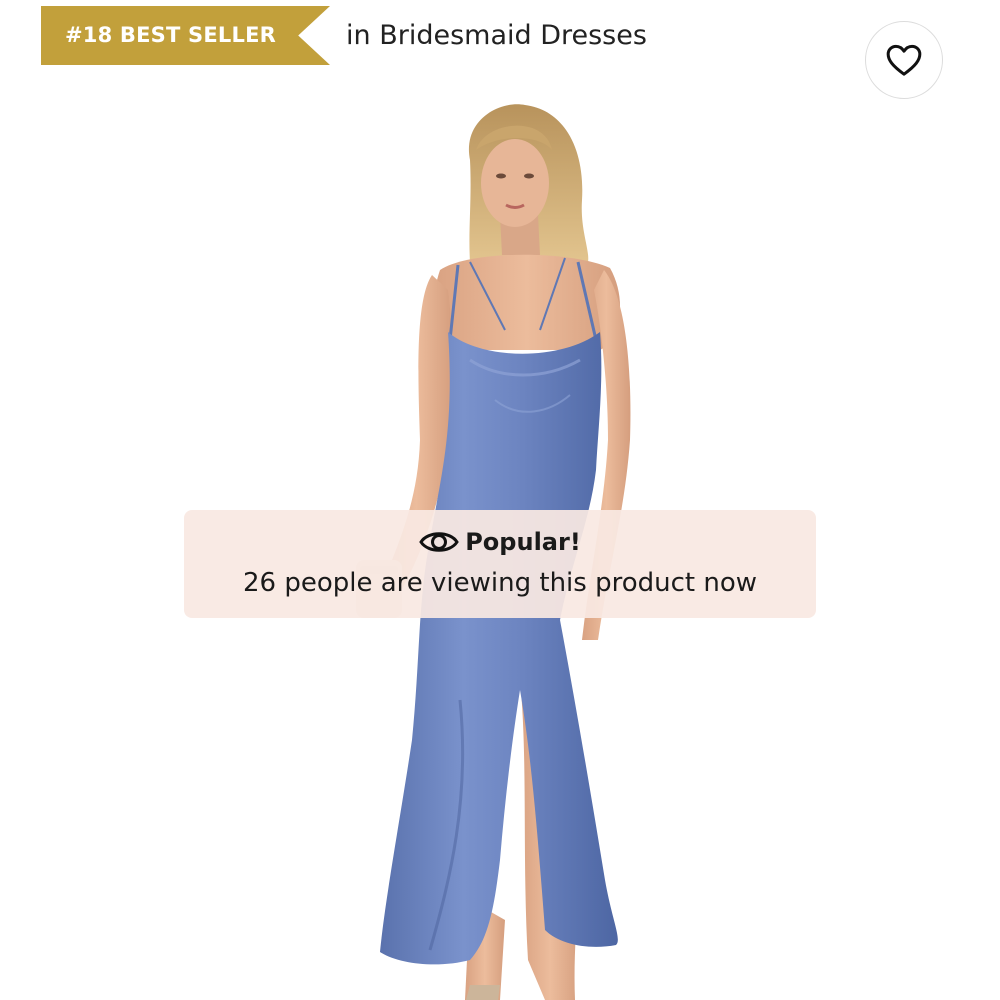 The width and height of the screenshot is (1000, 1000). What do you see at coordinates (496, 35) in the screenshot?
I see `best-seller-category: in Bridesmaid Dresses` at bounding box center [496, 35].